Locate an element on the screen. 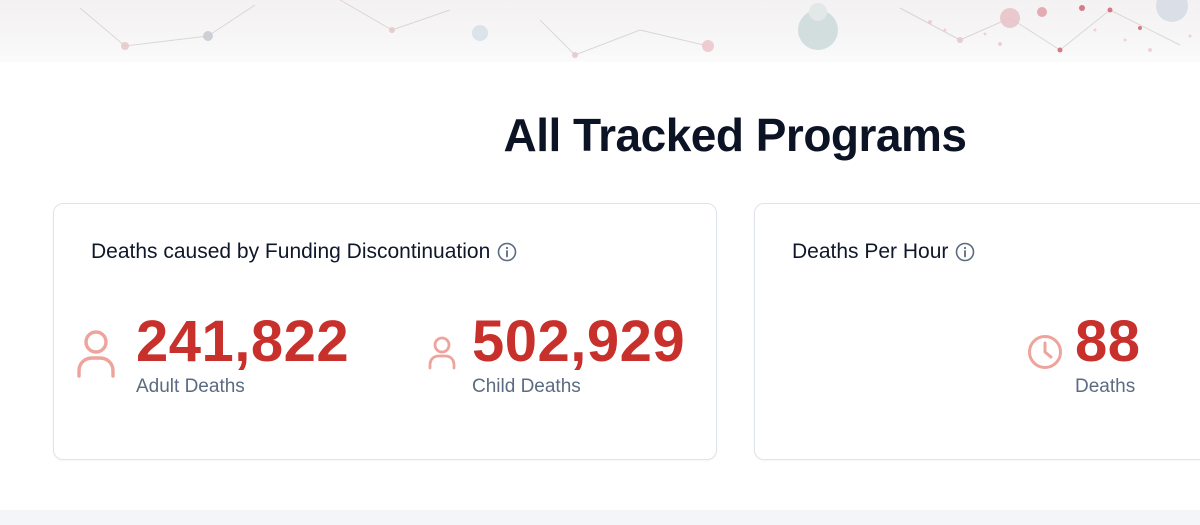 Image resolution: width=1200 pixels, height=525 pixels. page-title: All Tracked Programs is located at coordinates (735, 135).